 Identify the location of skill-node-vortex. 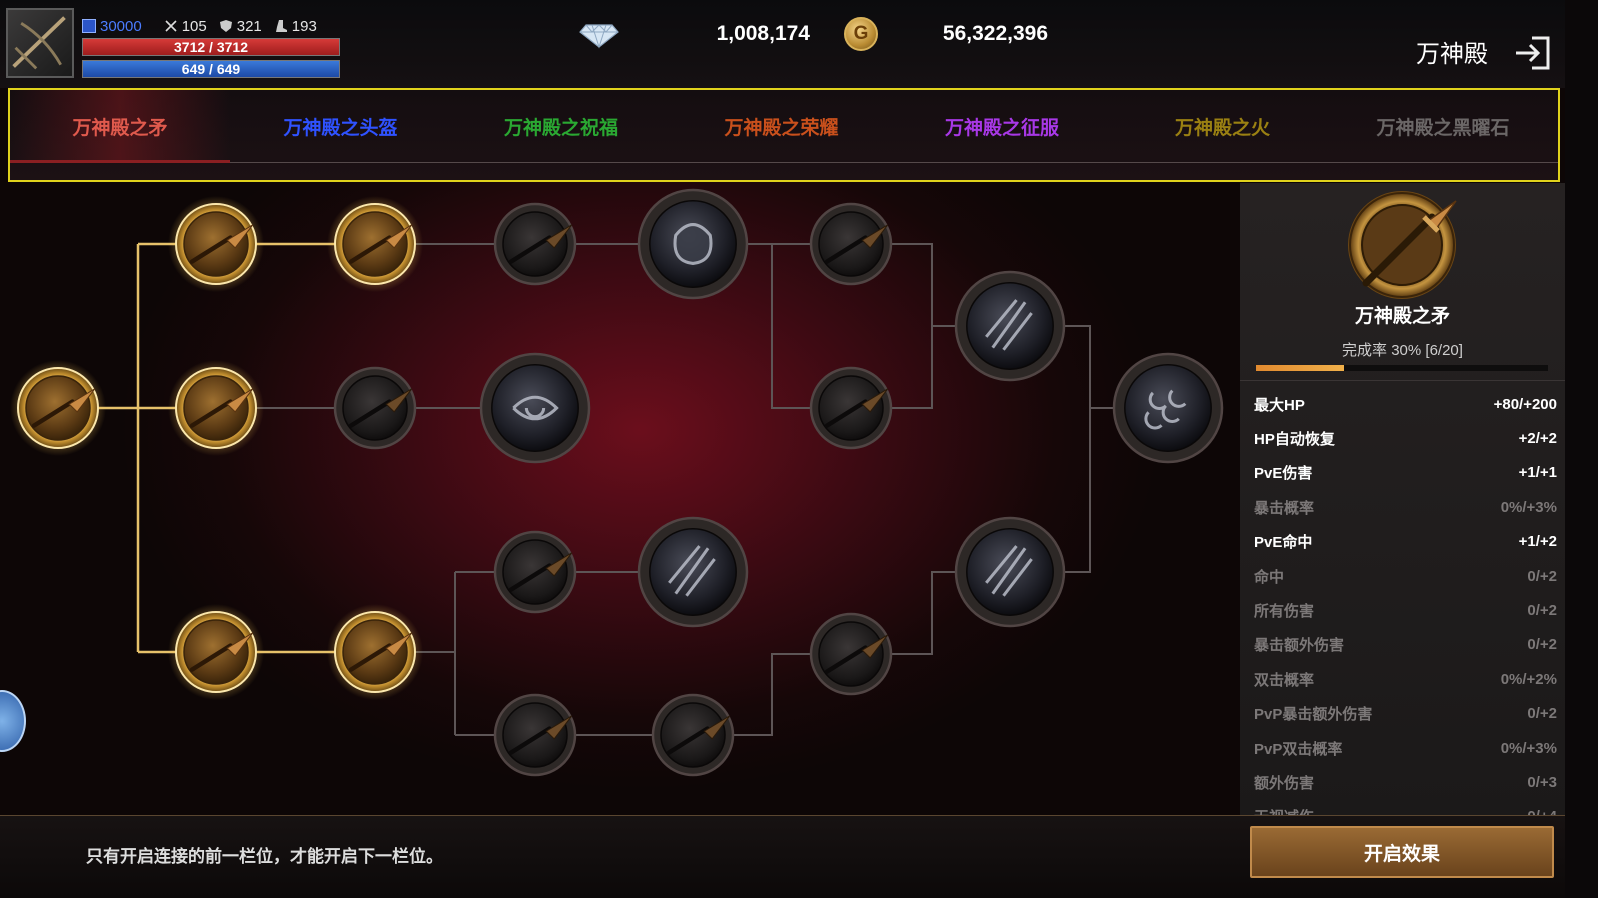
(535, 408).